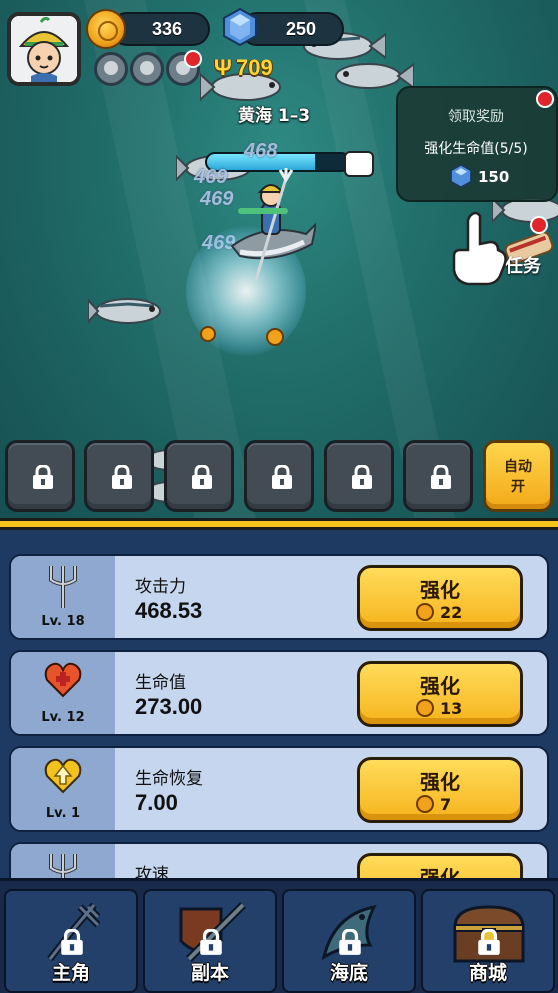 This screenshot has width=558, height=993. What do you see at coordinates (279, 789) in the screenshot?
I see `upgrade-card-regen: Lv. 1 生命恢复 7.00 强化 7` at bounding box center [279, 789].